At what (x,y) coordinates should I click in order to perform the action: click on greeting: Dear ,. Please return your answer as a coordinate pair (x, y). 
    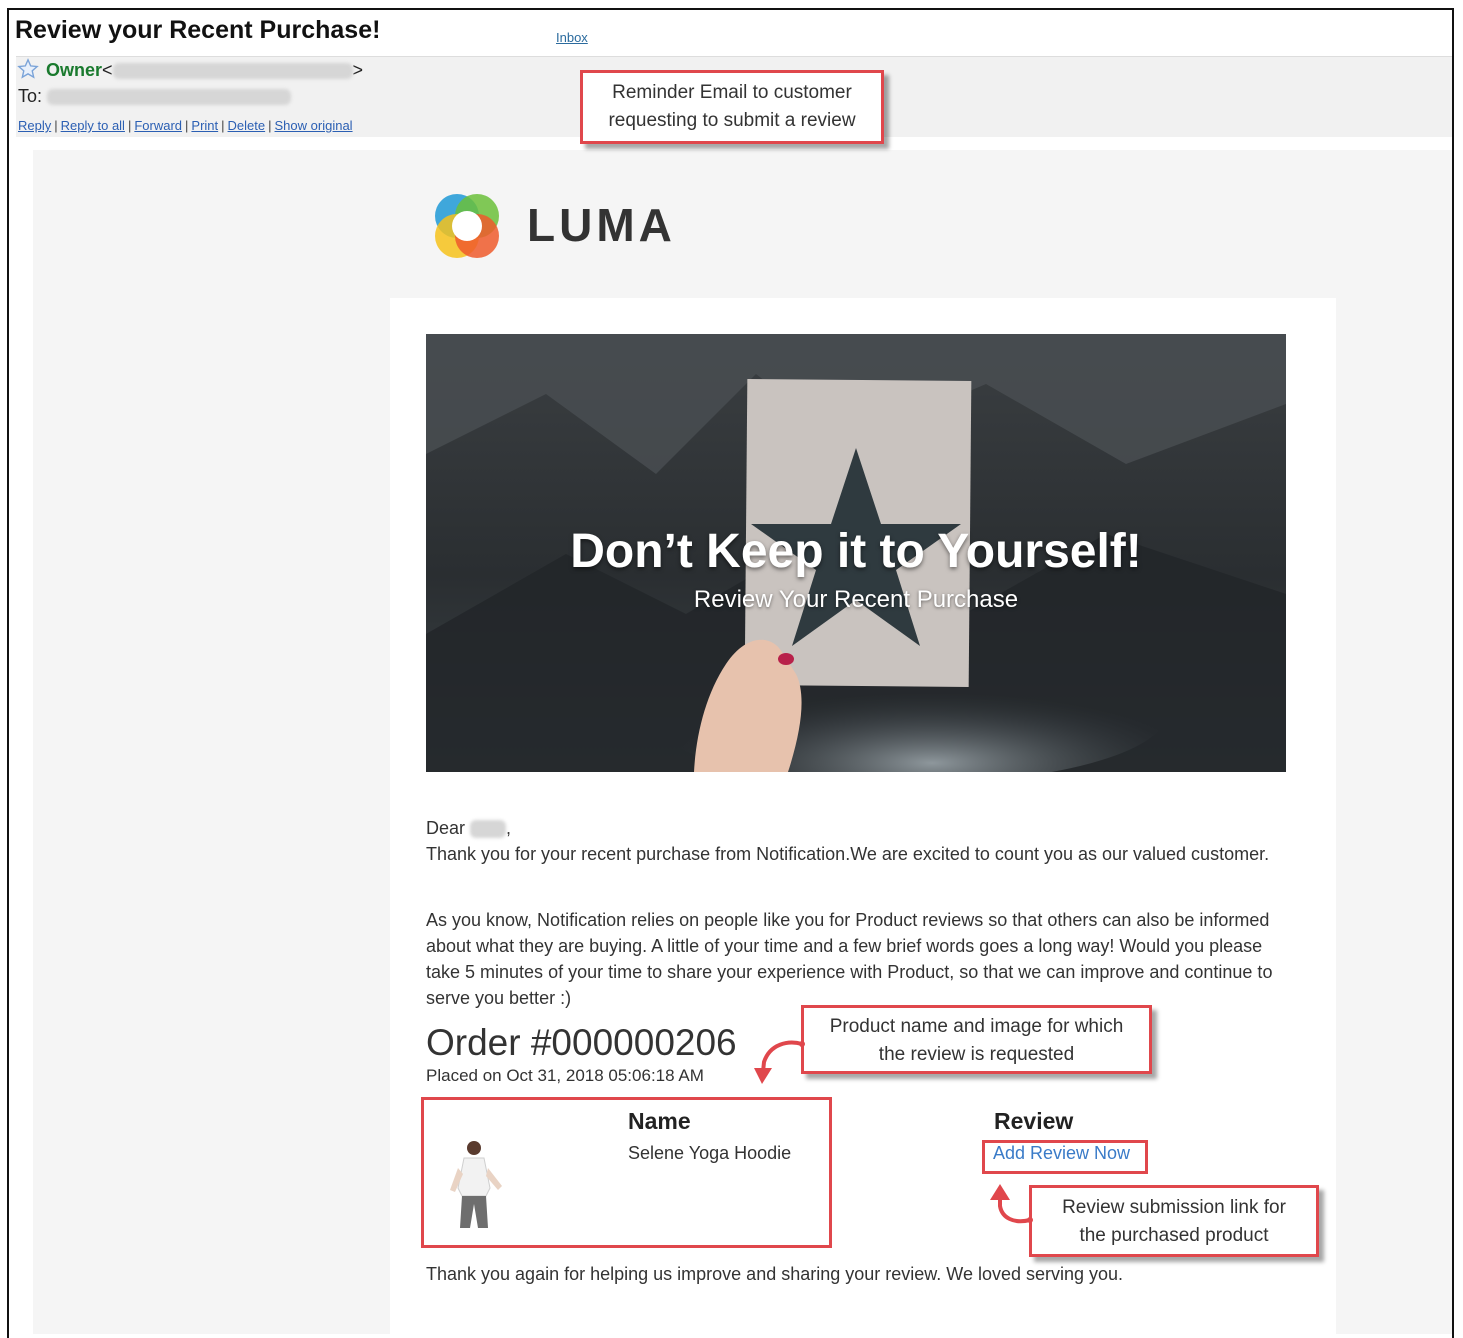
    Looking at the image, I should click on (469, 828).